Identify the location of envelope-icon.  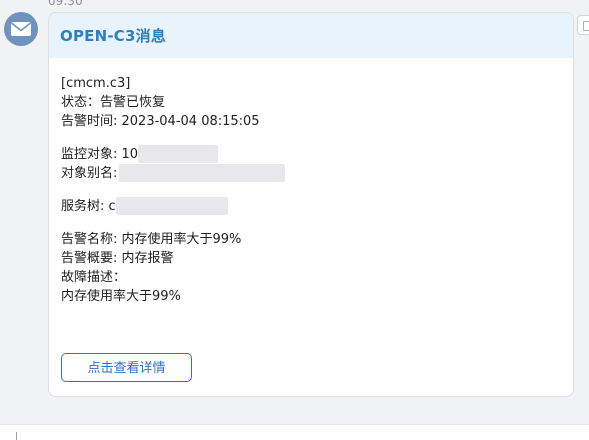
(21, 29).